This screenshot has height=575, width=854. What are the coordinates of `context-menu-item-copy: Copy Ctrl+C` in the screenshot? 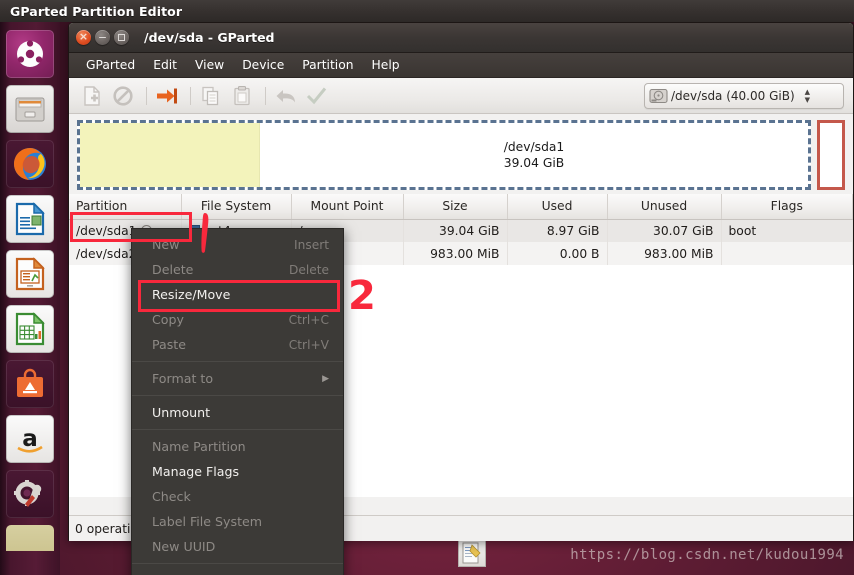 It's located at (237, 319).